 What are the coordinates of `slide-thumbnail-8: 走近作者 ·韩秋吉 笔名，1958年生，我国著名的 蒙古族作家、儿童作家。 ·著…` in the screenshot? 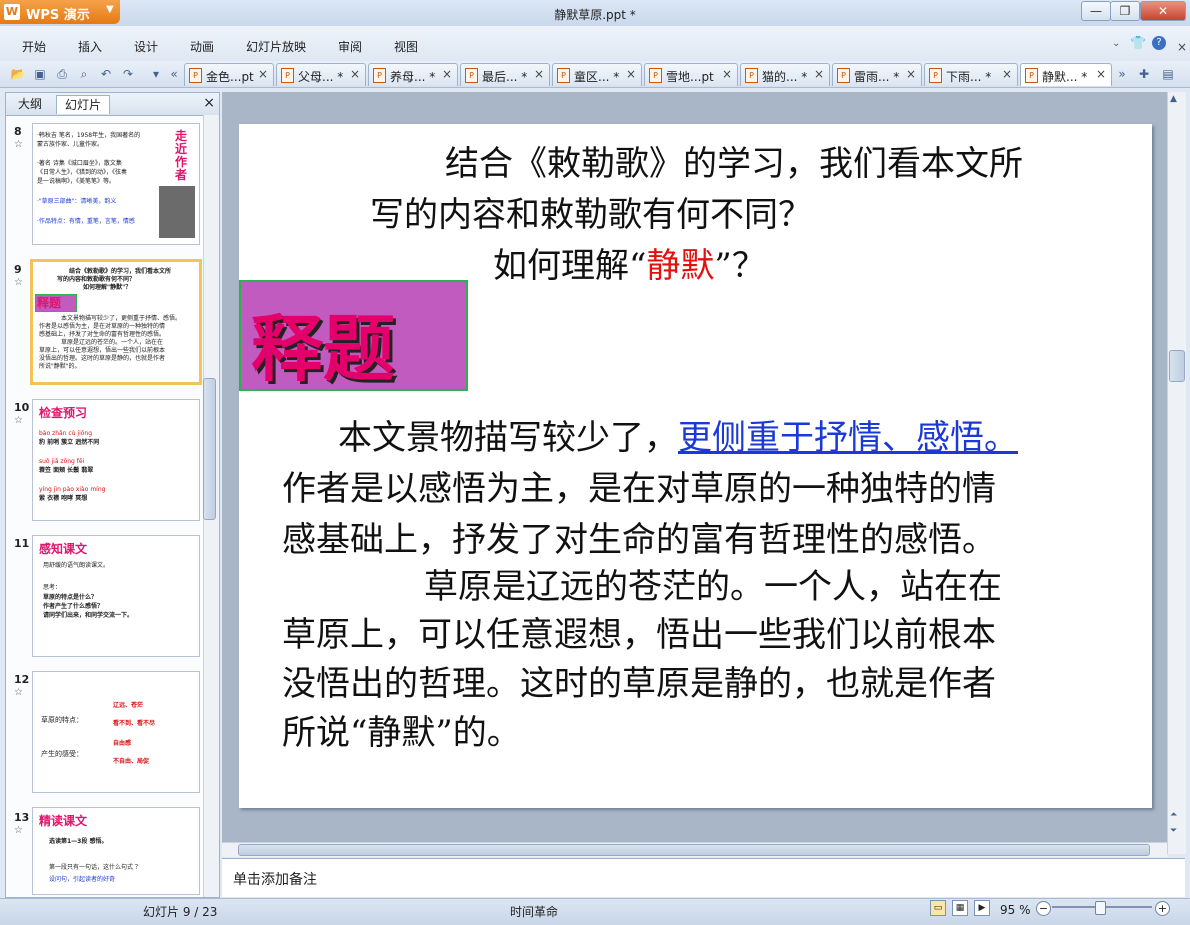 It's located at (116, 184).